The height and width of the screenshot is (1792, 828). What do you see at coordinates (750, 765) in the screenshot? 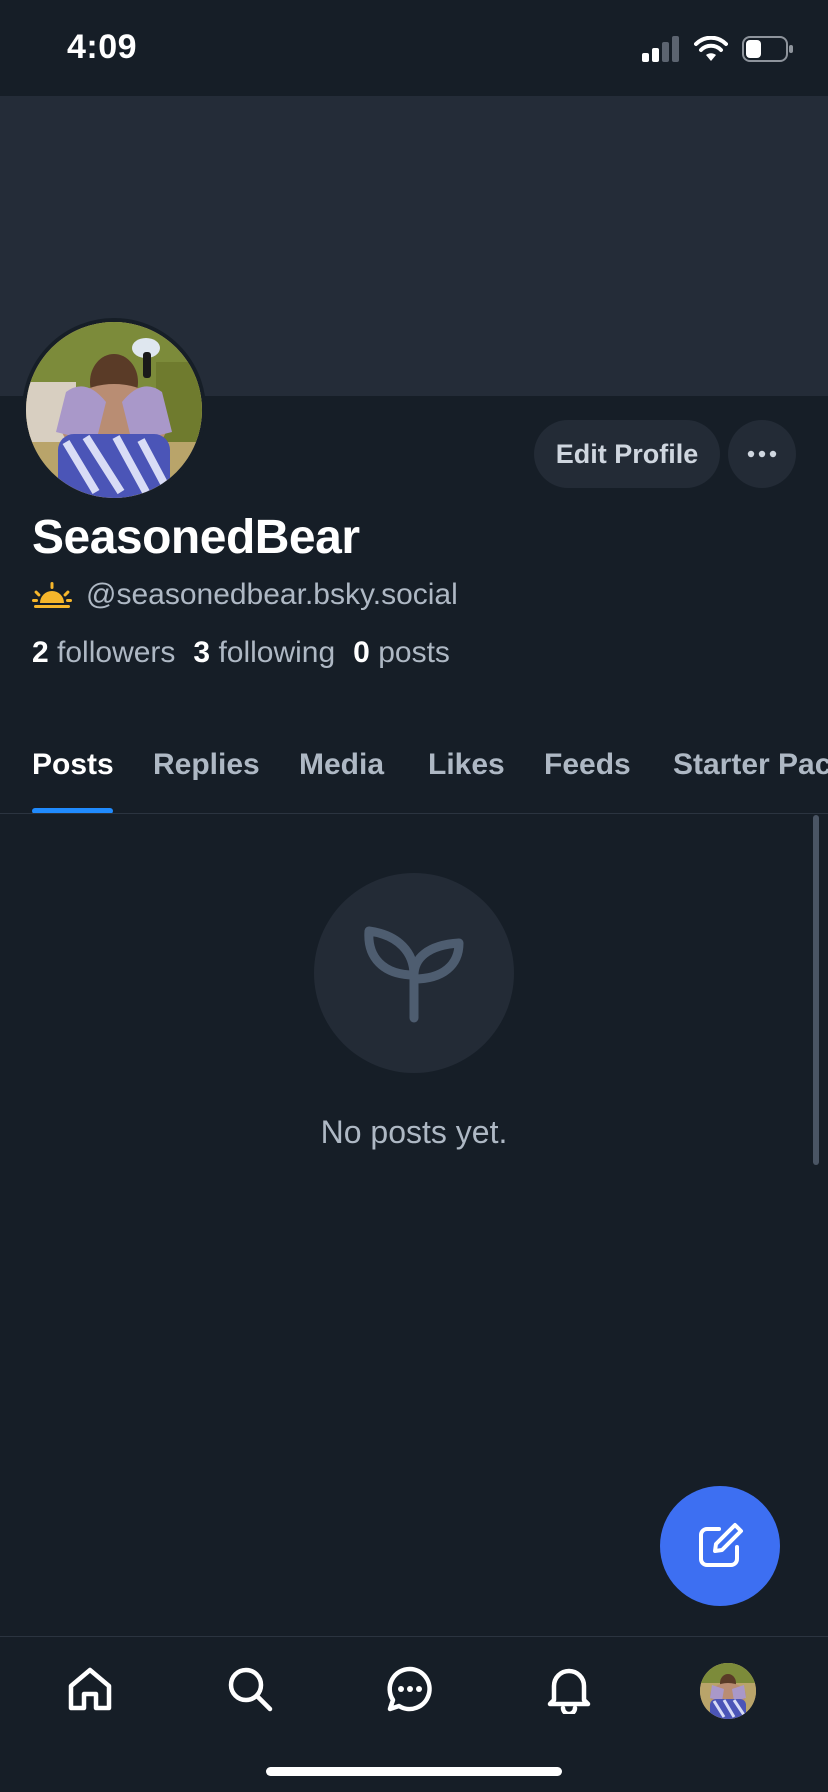
I see `tab-starter-packs: Starter Packs` at bounding box center [750, 765].